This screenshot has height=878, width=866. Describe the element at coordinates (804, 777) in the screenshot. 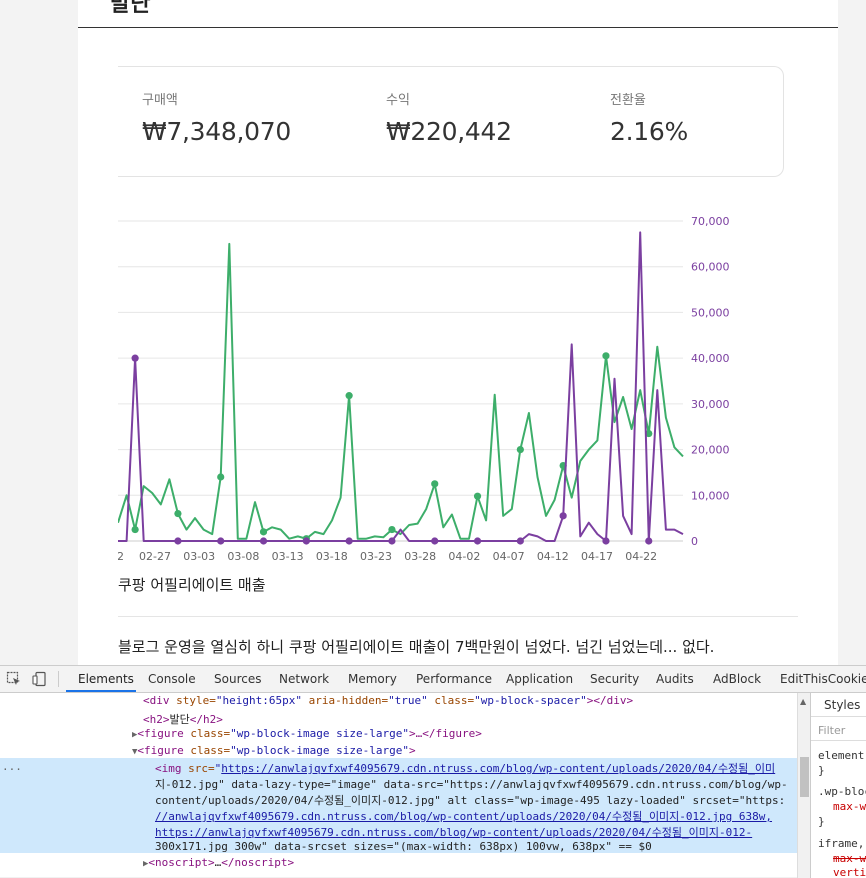

I see `scrollbar-thumb` at that location.